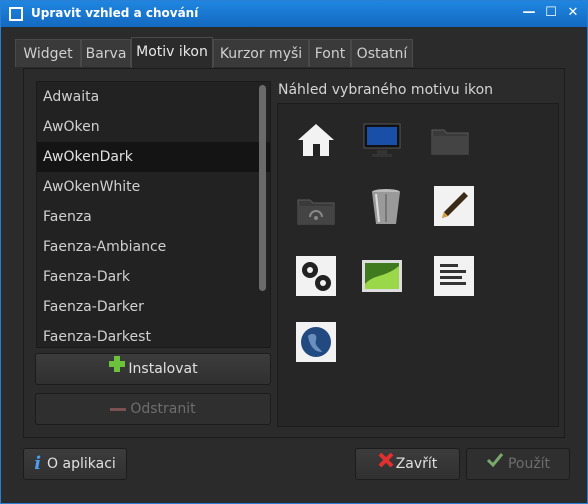  What do you see at coordinates (294, 14) in the screenshot?
I see `title-bar: Upravit vzhled a chování — ☐ ✕` at bounding box center [294, 14].